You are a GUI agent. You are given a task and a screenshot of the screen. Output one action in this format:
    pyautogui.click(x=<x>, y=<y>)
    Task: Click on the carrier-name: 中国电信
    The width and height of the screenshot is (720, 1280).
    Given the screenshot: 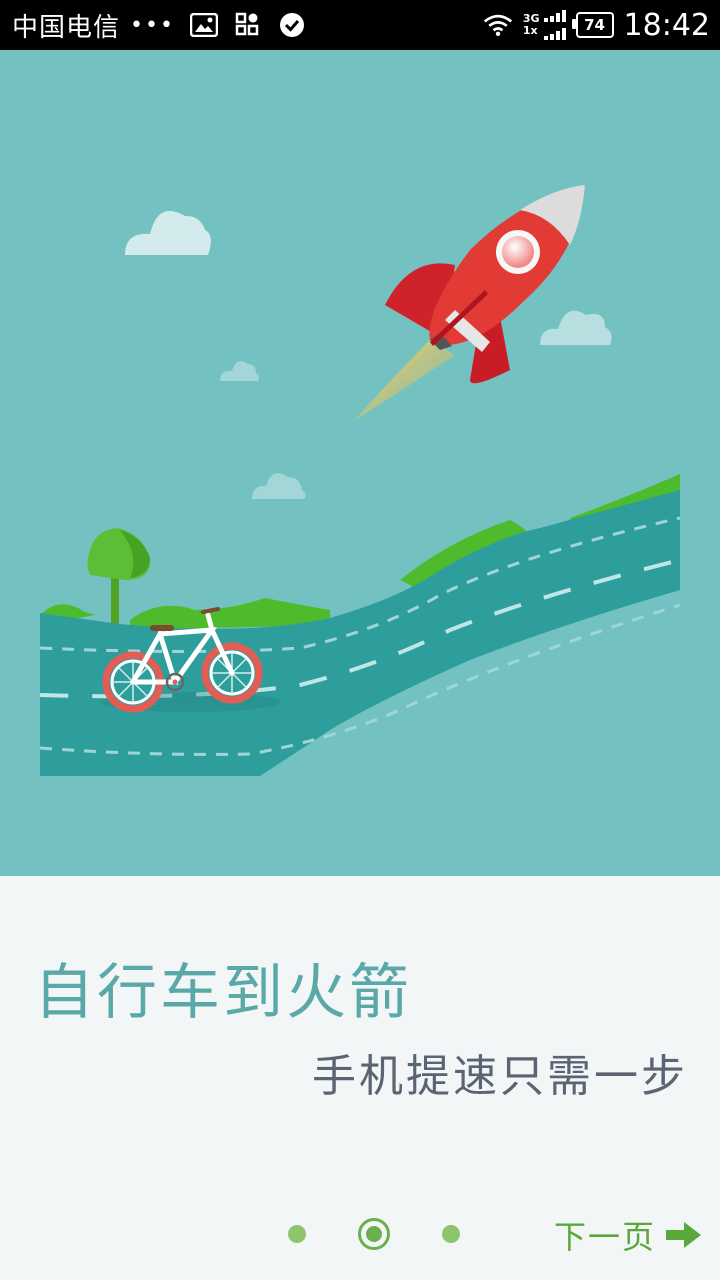 What is the action you would take?
    pyautogui.click(x=66, y=27)
    